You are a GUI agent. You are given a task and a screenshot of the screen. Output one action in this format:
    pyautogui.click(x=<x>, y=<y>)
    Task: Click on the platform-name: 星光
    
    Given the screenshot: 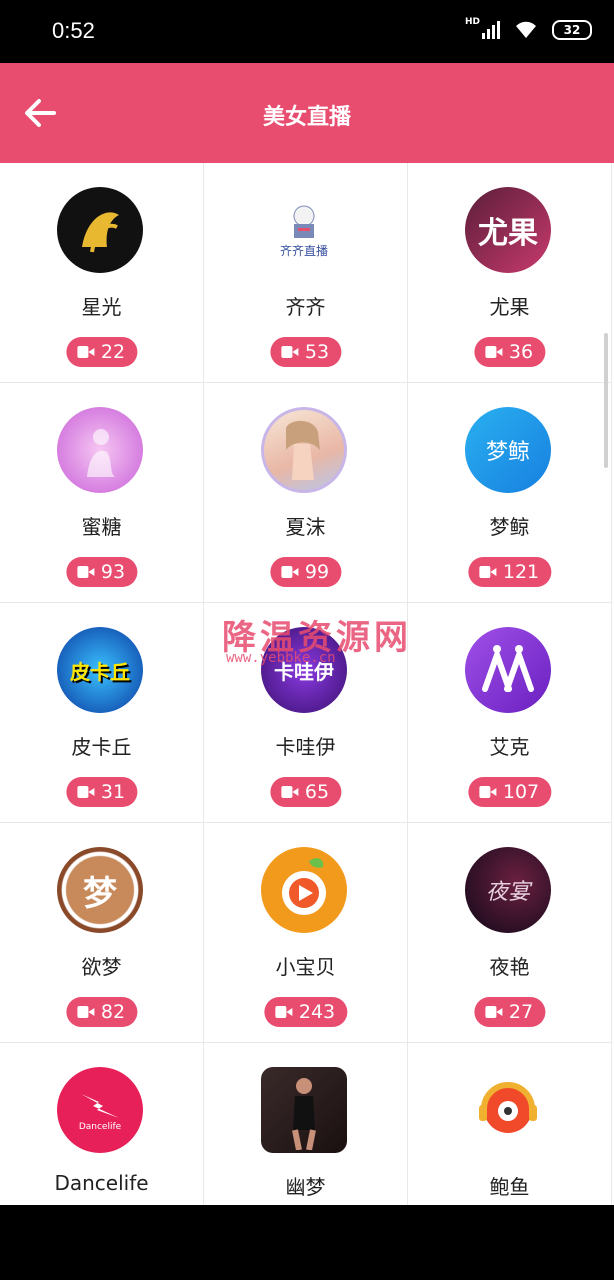 What is the action you would take?
    pyautogui.click(x=101, y=307)
    